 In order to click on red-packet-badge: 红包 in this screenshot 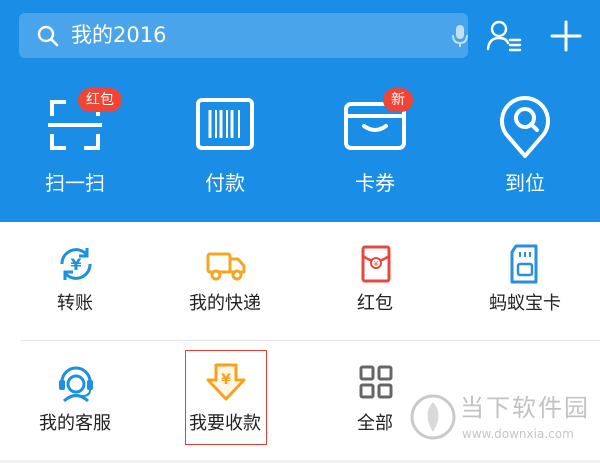, I will do `click(100, 100)`.